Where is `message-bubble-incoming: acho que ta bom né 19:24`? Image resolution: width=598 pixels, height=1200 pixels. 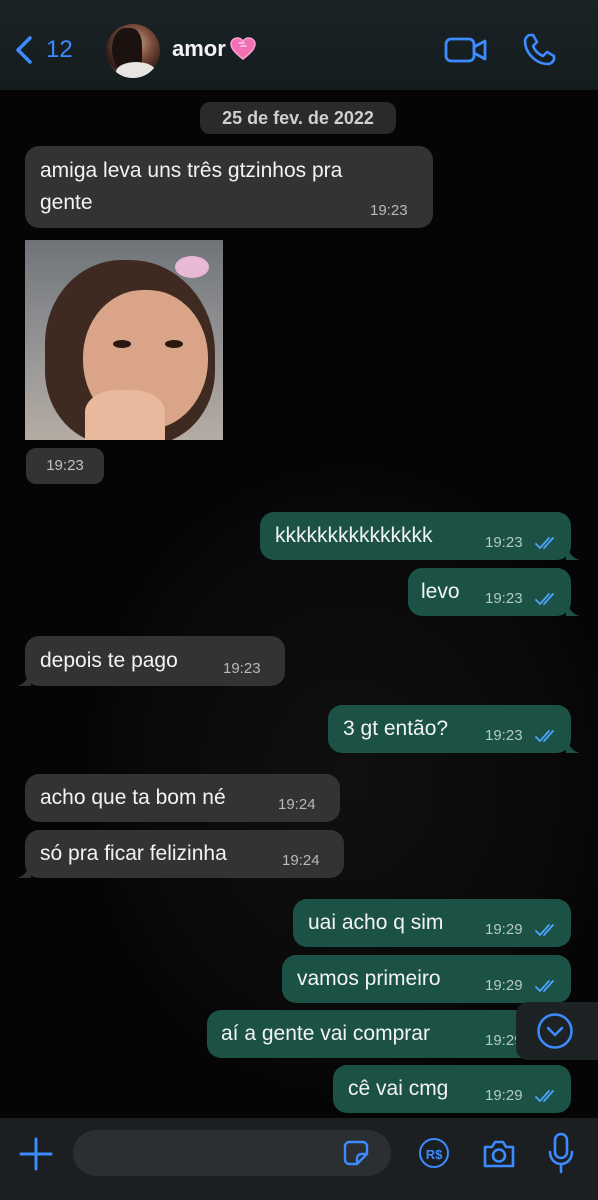 message-bubble-incoming: acho que ta bom né 19:24 is located at coordinates (182, 798).